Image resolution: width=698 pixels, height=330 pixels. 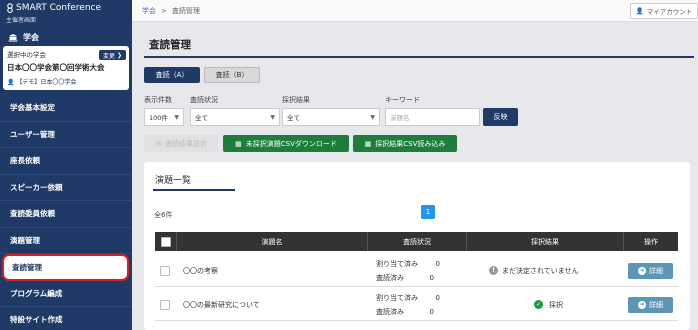 I want to click on send-result-button: ✉ 査読結果送信, so click(x=181, y=143).